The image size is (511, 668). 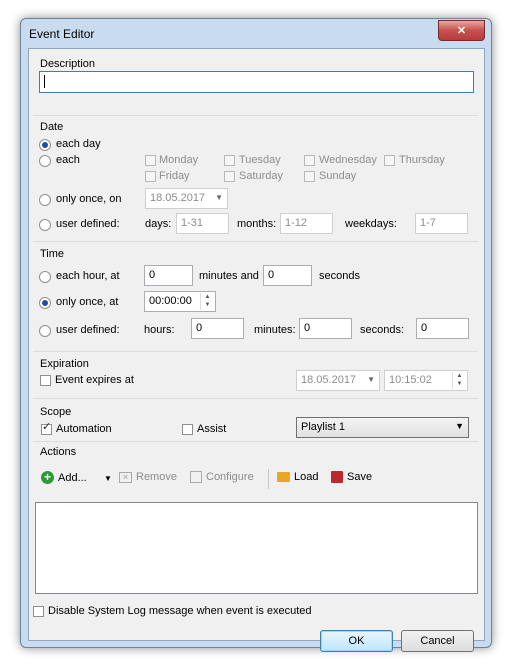 What do you see at coordinates (422, 160) in the screenshot?
I see `thursday-label: Thursday` at bounding box center [422, 160].